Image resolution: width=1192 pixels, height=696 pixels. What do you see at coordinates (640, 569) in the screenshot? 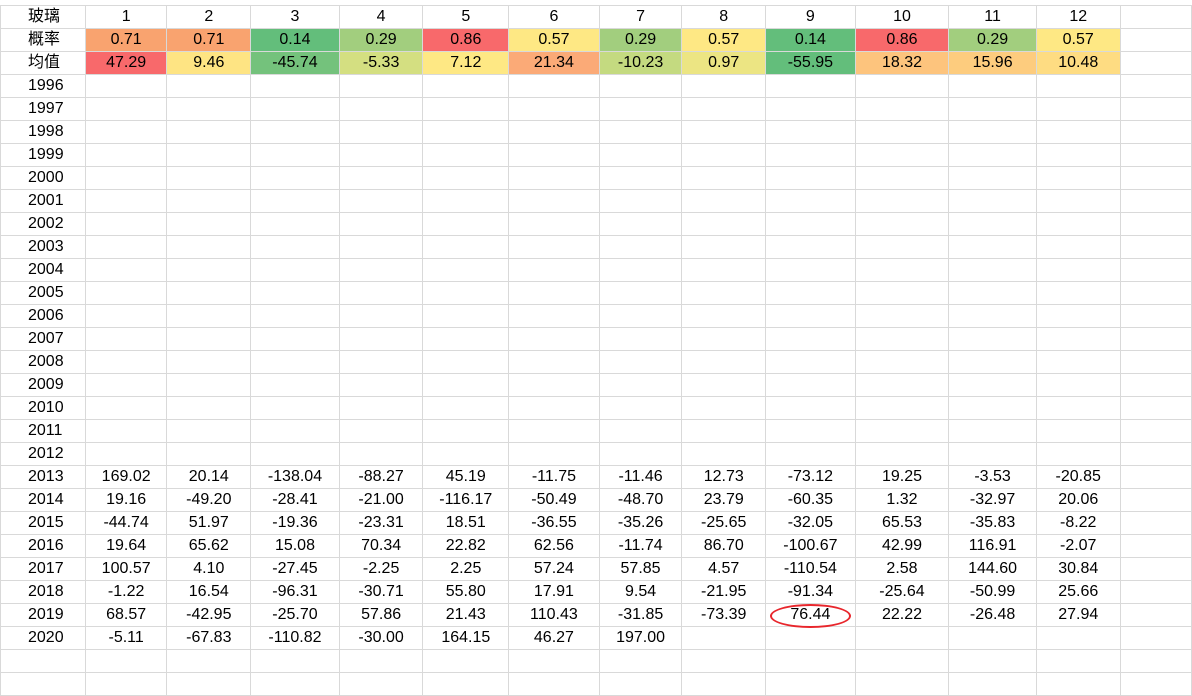
I see `data-cell: 57.85` at bounding box center [640, 569].